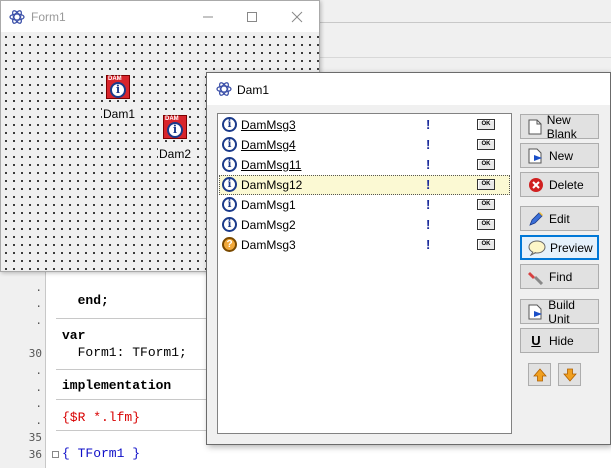 Image resolution: width=611 pixels, height=468 pixels. I want to click on new-button: New, so click(559, 155).